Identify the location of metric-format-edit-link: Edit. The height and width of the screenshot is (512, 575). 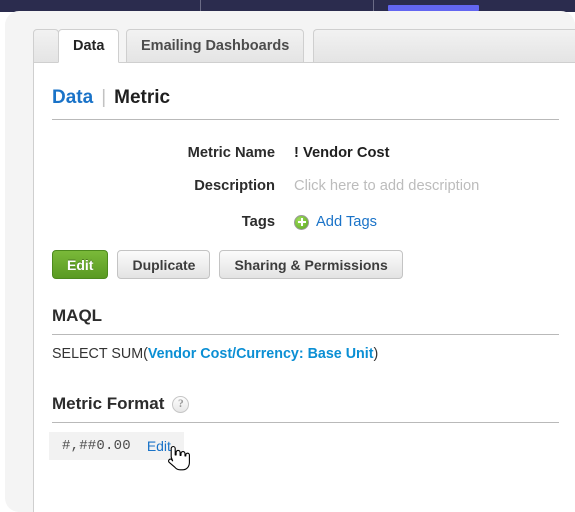
(159, 446).